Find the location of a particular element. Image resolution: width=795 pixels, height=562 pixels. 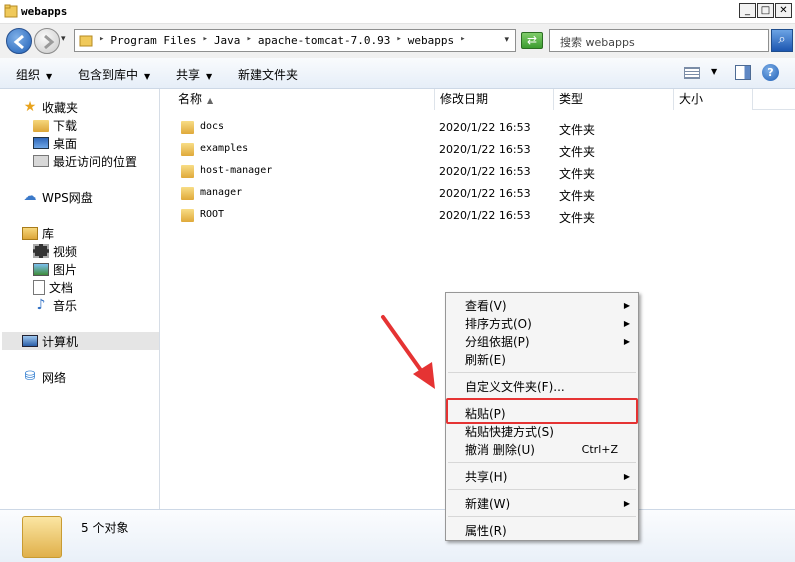

menu-item-refresh: 刷新(E) is located at coordinates (542, 360).